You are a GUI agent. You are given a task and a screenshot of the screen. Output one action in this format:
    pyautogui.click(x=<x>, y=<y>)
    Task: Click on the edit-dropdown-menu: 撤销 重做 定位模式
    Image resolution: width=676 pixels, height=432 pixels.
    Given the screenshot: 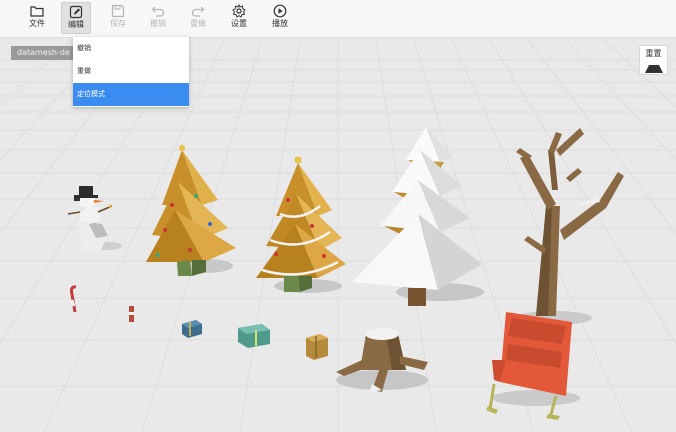 What is the action you would take?
    pyautogui.click(x=131, y=72)
    